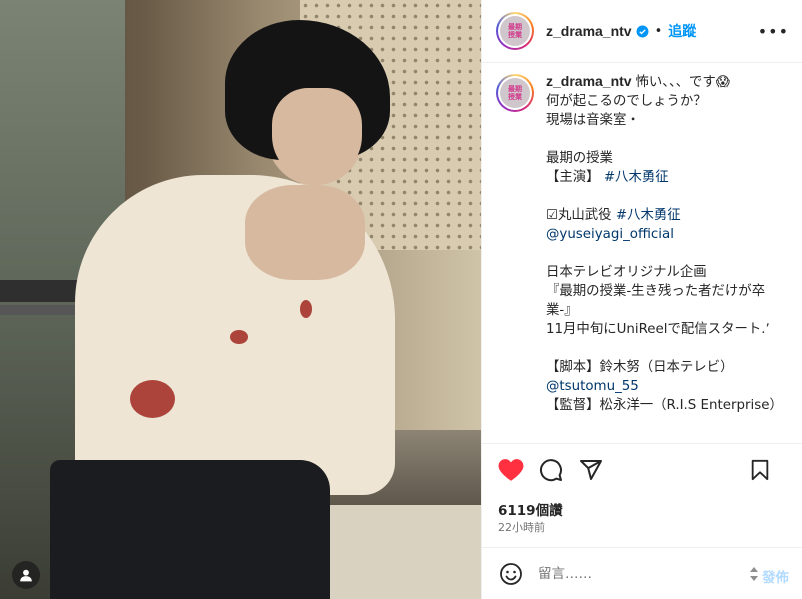 Image resolution: width=802 pixels, height=599 pixels. I want to click on user-icon, so click(26, 575).